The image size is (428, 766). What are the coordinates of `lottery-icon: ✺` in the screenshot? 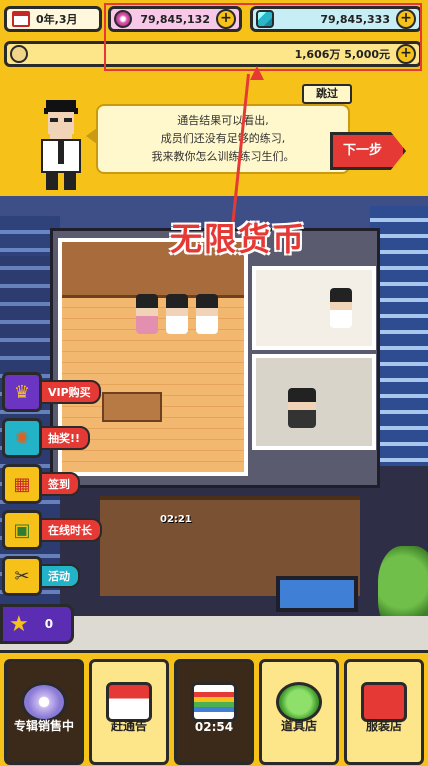 It's located at (22, 438).